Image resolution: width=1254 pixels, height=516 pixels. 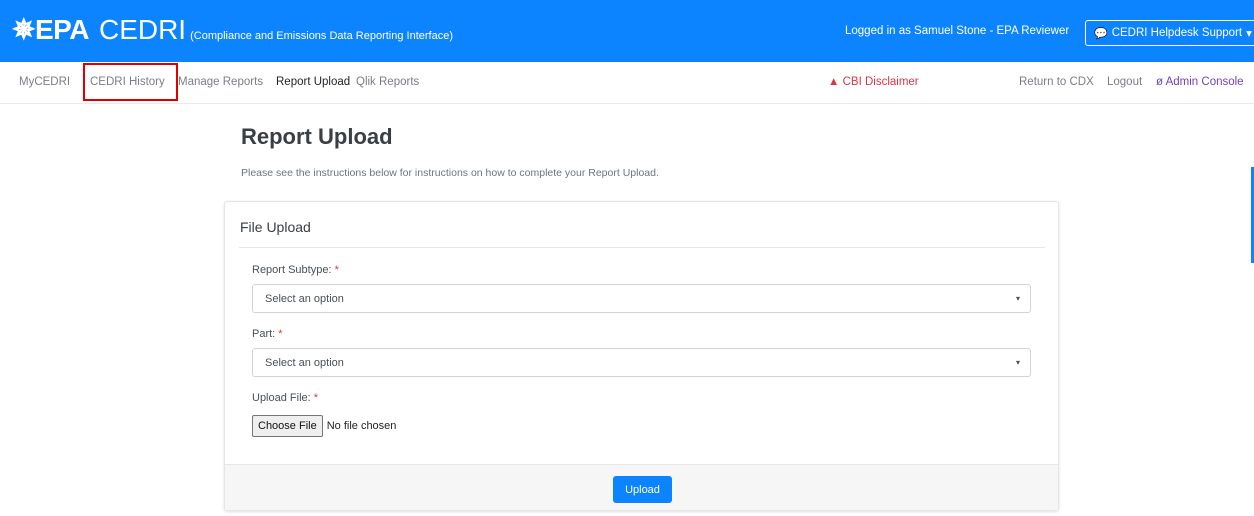 What do you see at coordinates (324, 426) in the screenshot?
I see `file-input: Choose File No file chosen` at bounding box center [324, 426].